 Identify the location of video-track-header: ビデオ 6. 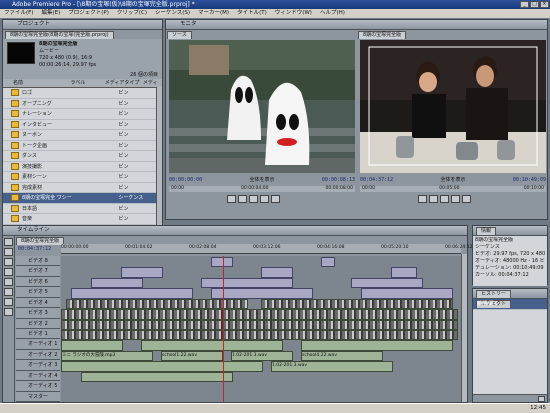
(38, 282).